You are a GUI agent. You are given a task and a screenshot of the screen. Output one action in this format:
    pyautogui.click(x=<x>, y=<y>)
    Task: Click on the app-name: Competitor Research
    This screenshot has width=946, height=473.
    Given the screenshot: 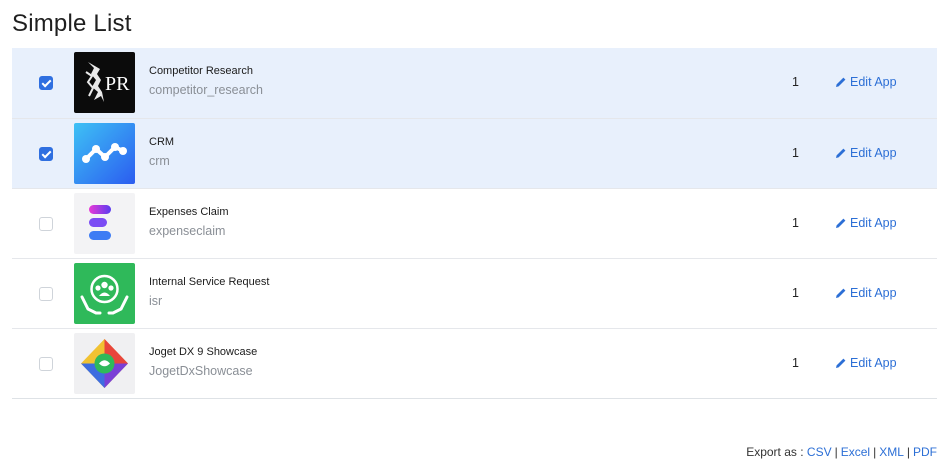 What is the action you would take?
    pyautogui.click(x=201, y=71)
    